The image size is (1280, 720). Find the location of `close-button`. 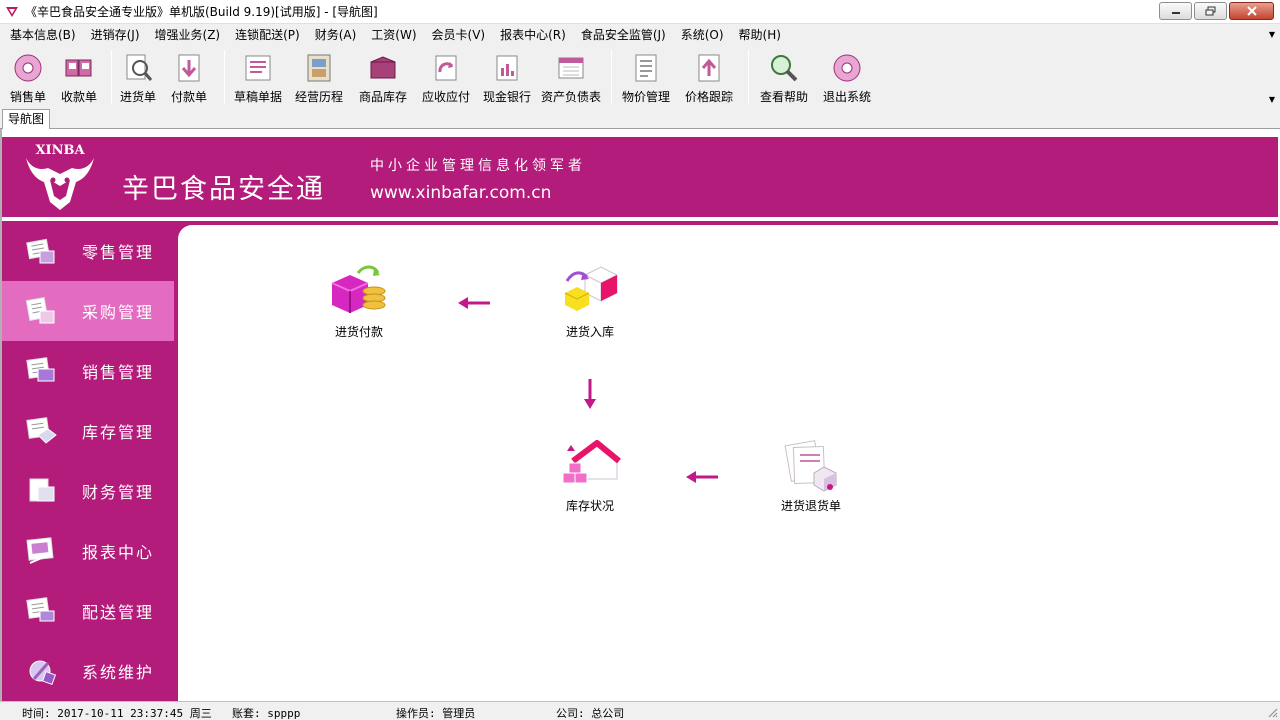

close-button is located at coordinates (1251, 11).